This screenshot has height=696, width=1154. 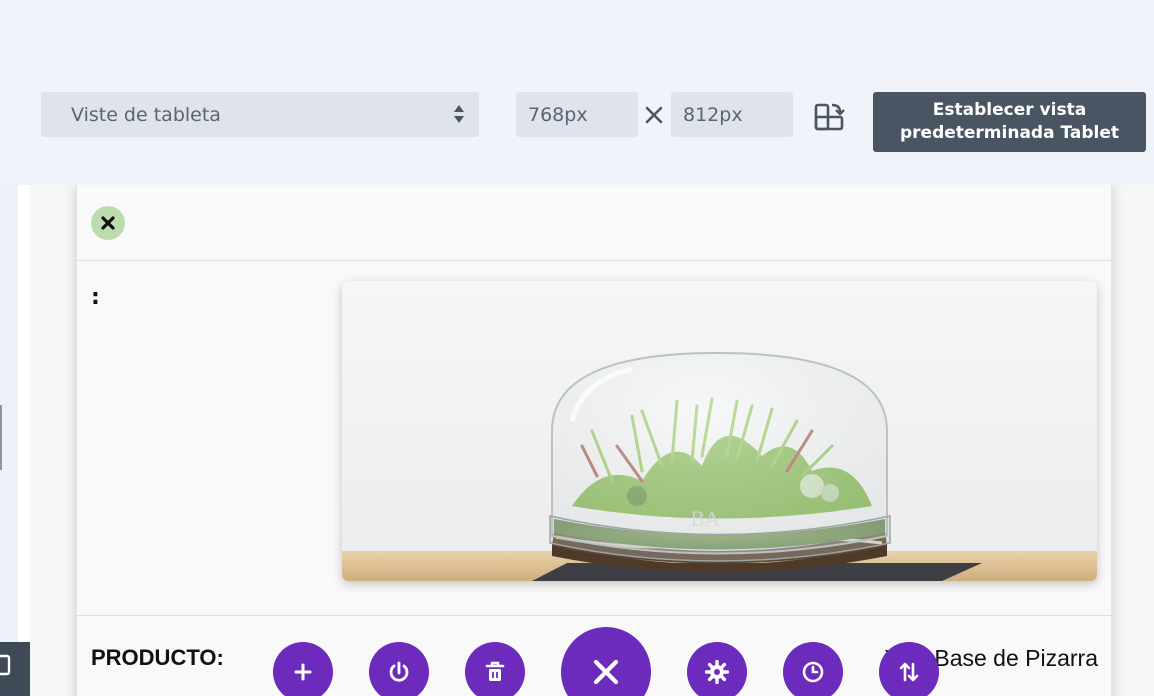 I want to click on sort-arrows-icon, so click(x=909, y=672).